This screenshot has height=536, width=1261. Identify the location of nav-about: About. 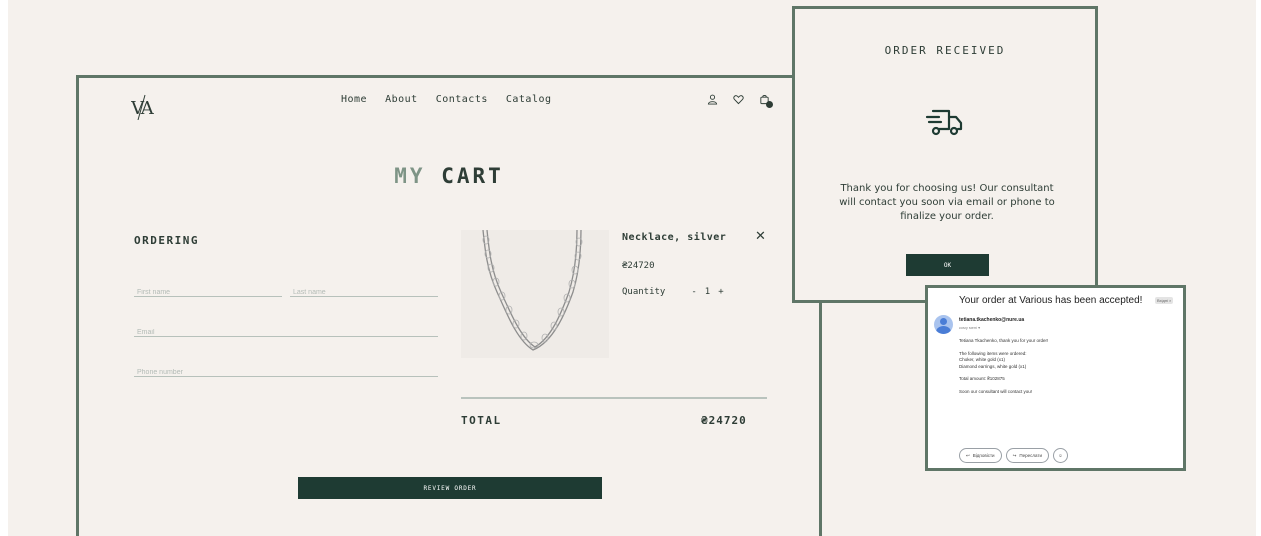
(401, 99).